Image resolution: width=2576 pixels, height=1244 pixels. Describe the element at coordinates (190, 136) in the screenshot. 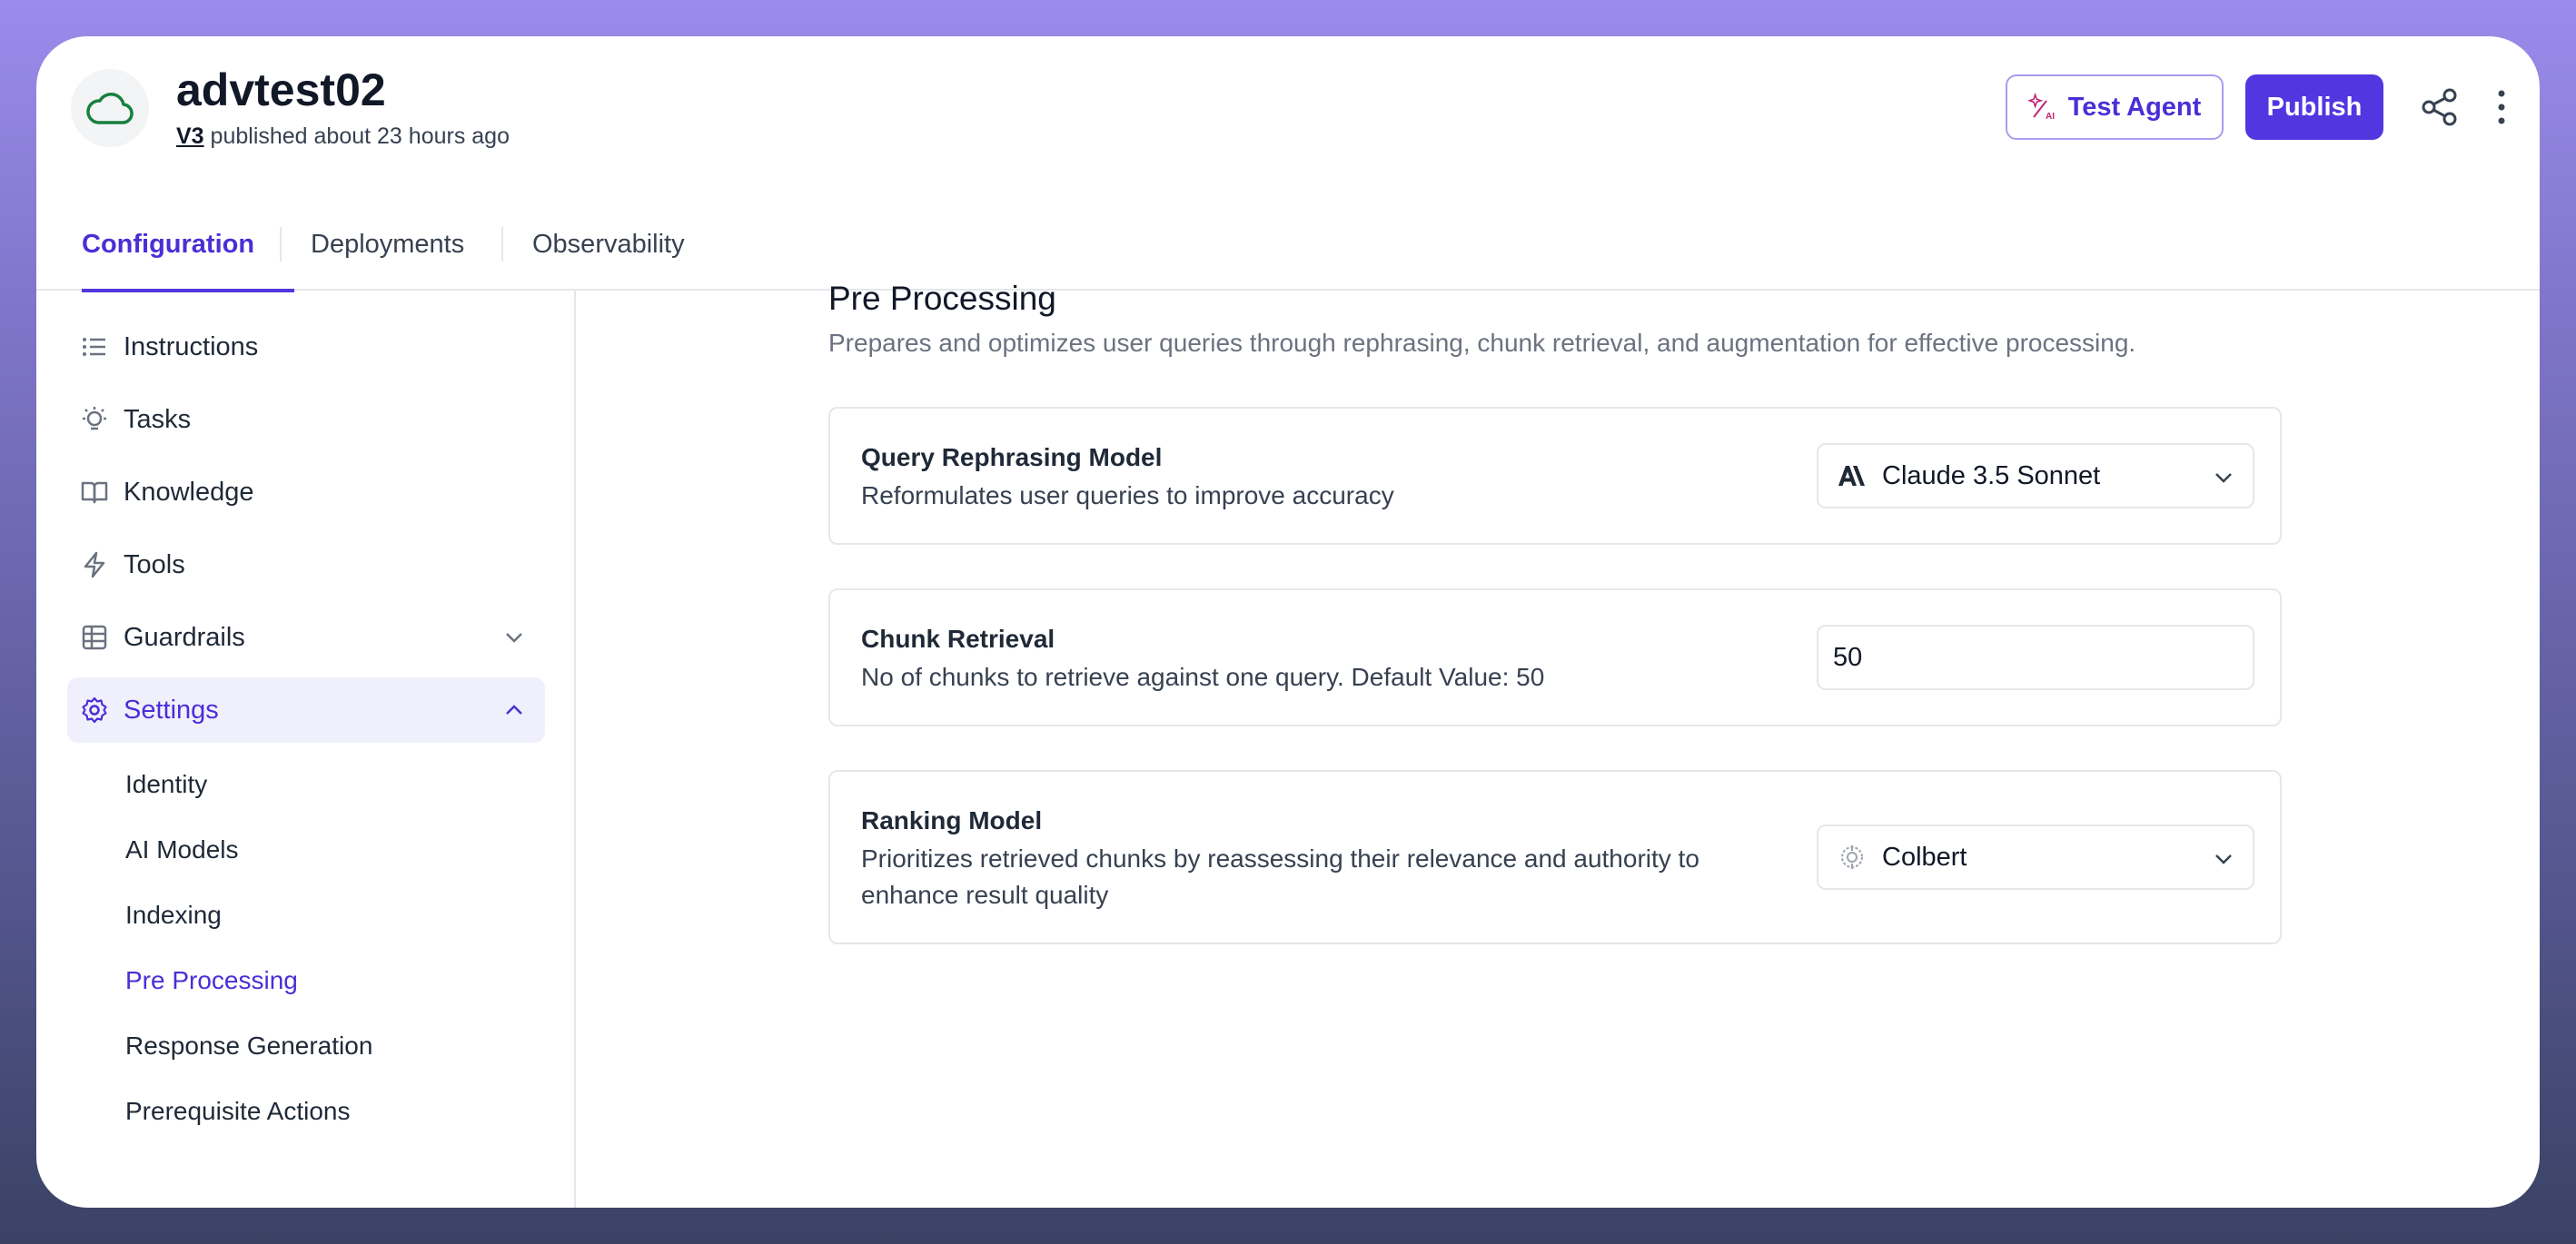

I see `version-link: V3` at that location.